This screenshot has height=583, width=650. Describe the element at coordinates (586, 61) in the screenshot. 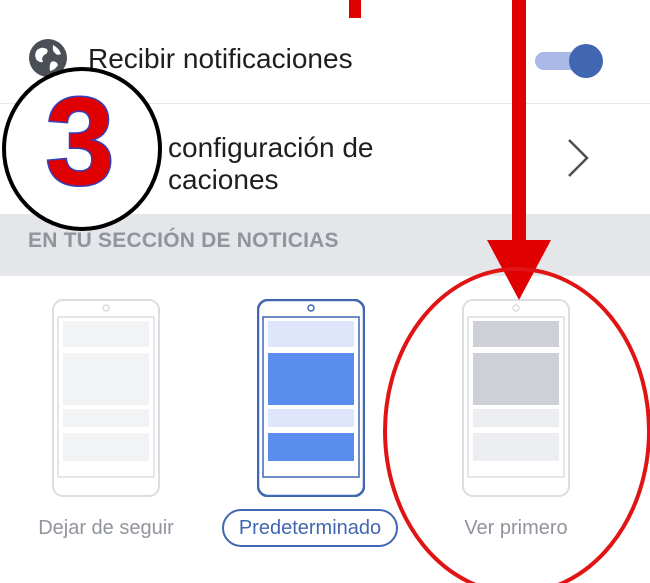

I see `toggle-knob` at that location.